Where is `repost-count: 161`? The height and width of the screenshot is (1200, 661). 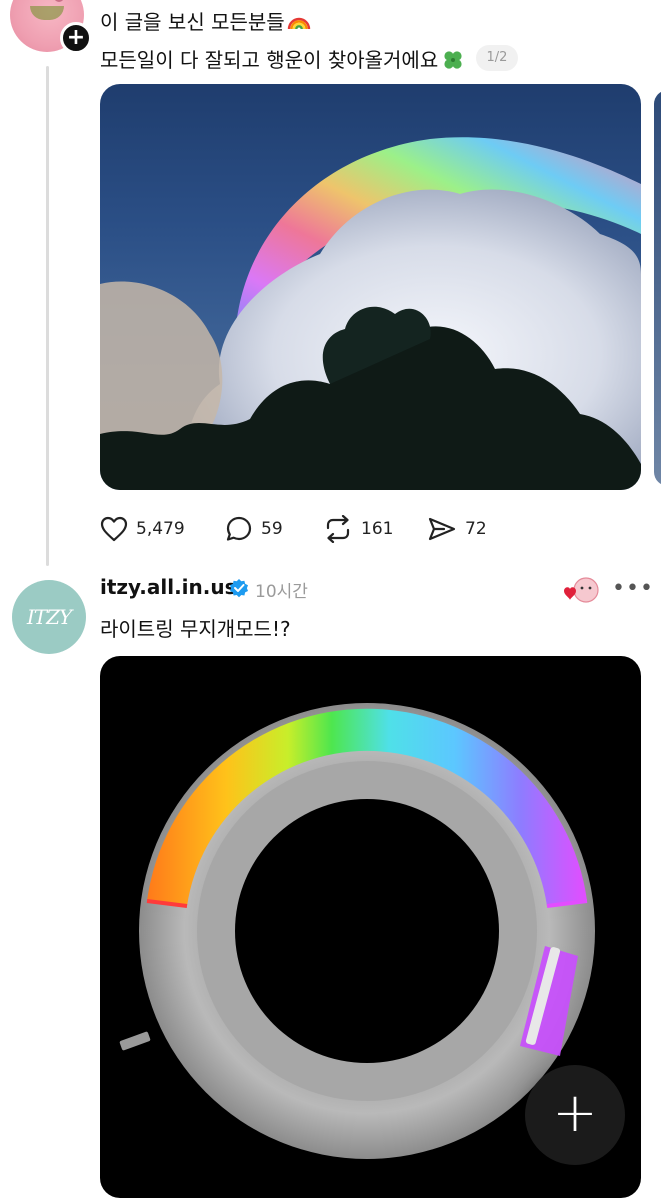
repost-count: 161 is located at coordinates (377, 529).